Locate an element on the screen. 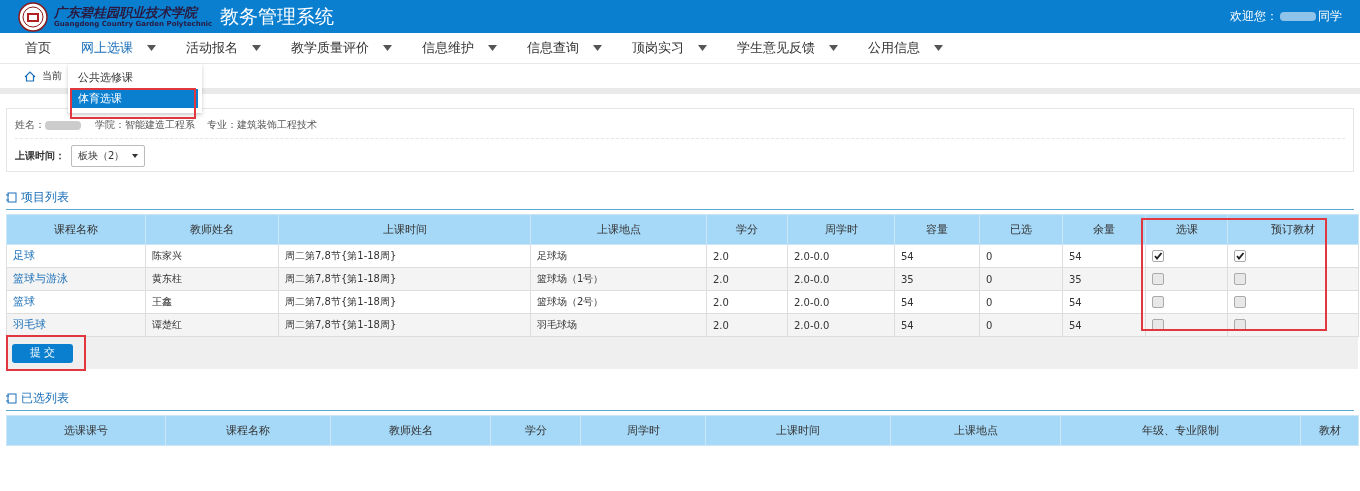  course-link: 足球 is located at coordinates (24, 255).